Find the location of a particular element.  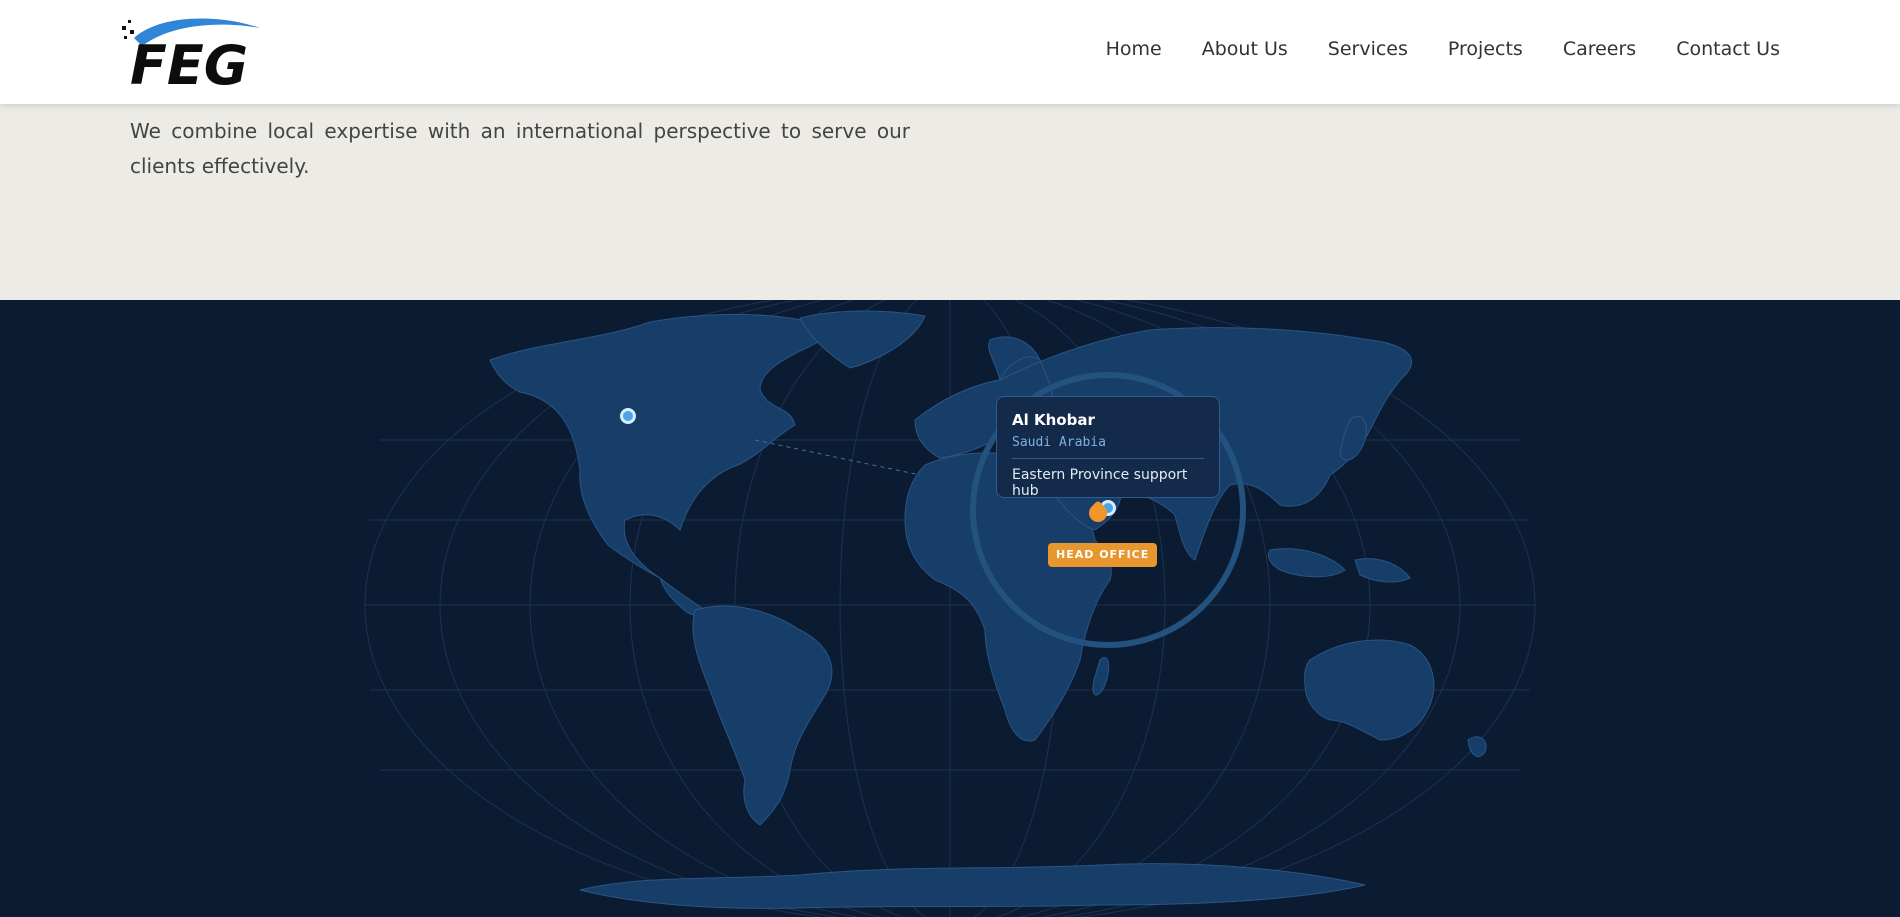

nav-home: Home is located at coordinates (1134, 49).